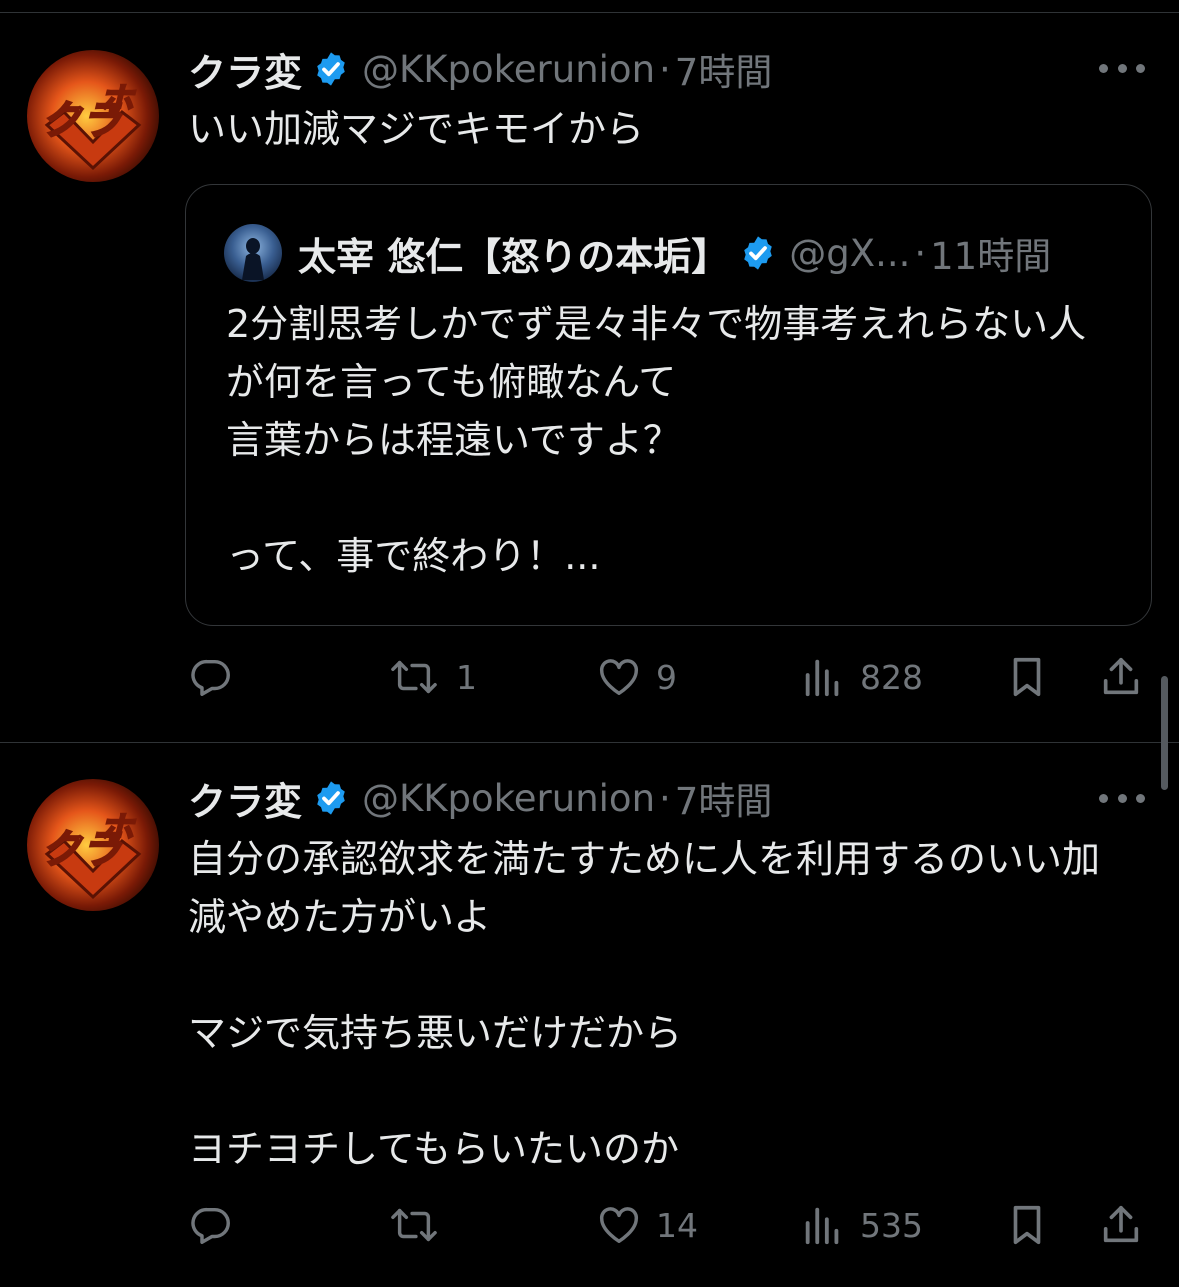  What do you see at coordinates (1164, 733) in the screenshot?
I see `scrollbar` at bounding box center [1164, 733].